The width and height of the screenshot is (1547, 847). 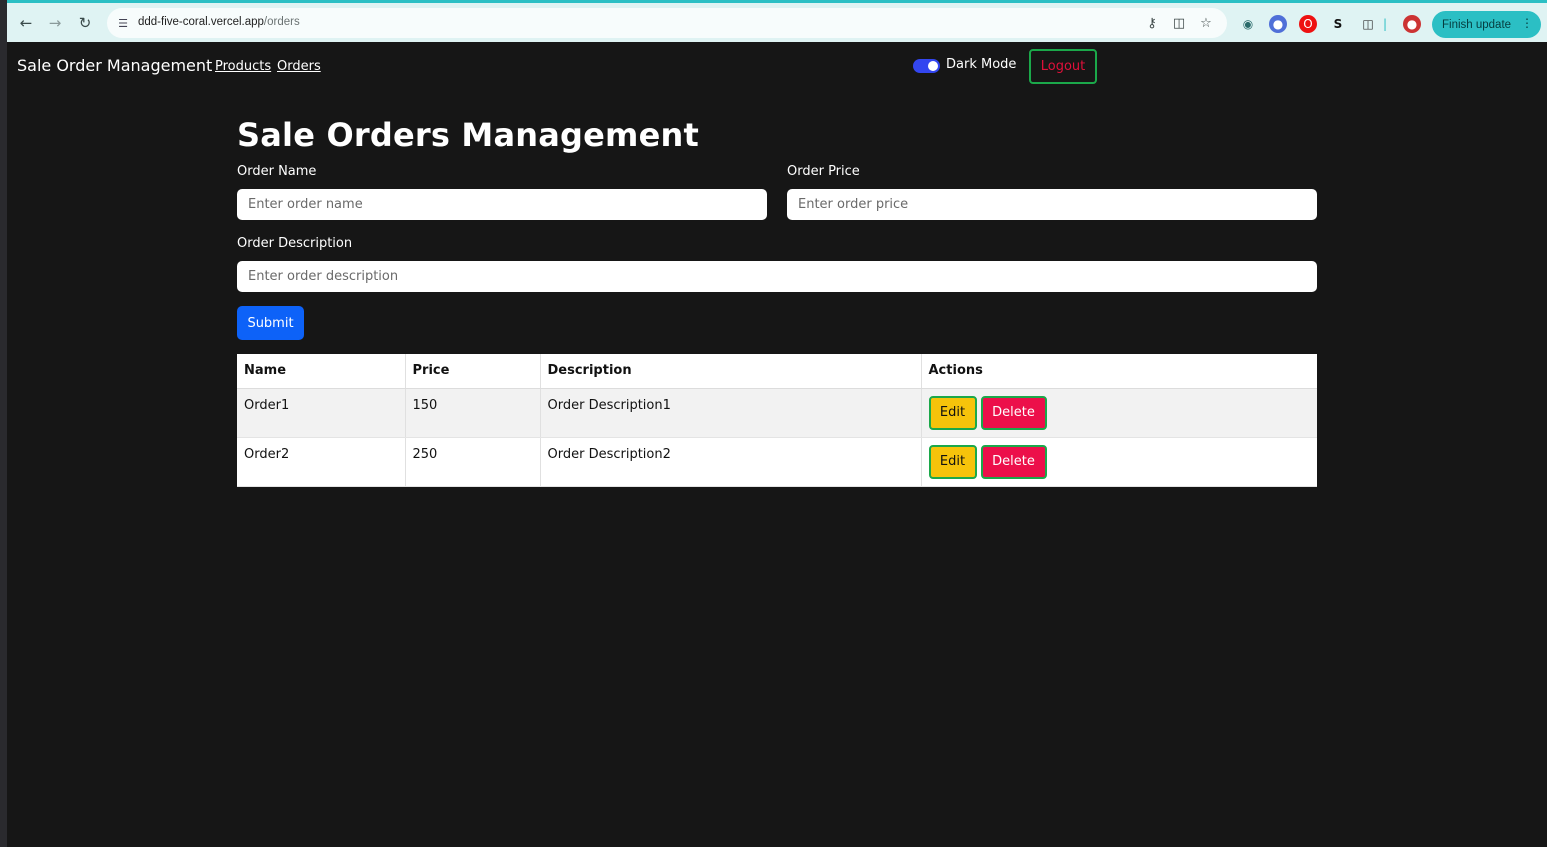 I want to click on order-price-label: Order Price, so click(x=823, y=171).